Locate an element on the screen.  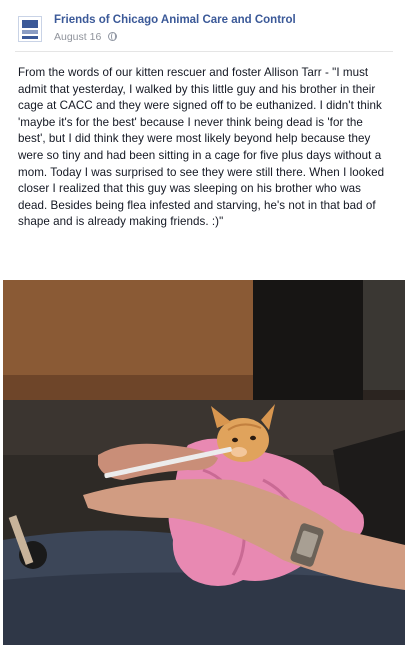
globe-icon is located at coordinates (113, 36).